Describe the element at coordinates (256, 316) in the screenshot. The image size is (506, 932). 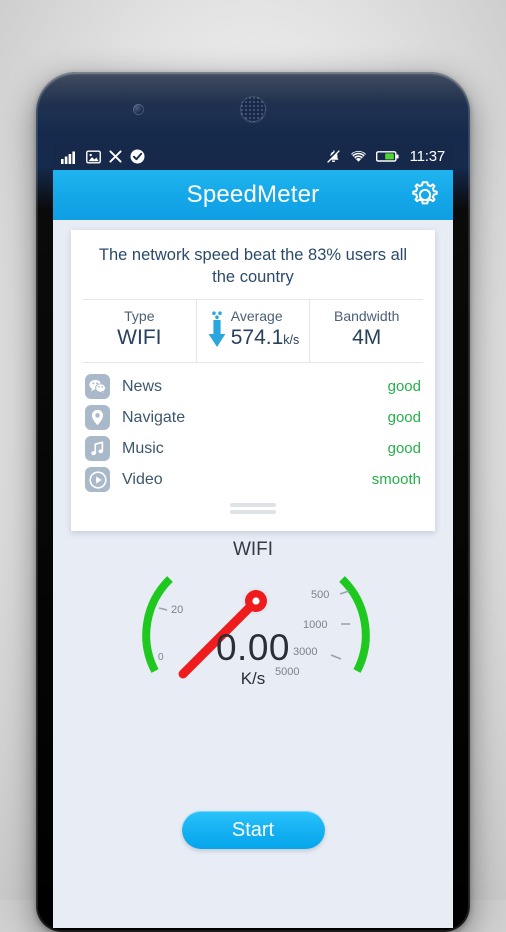
I see `stat-average-label: Average` at that location.